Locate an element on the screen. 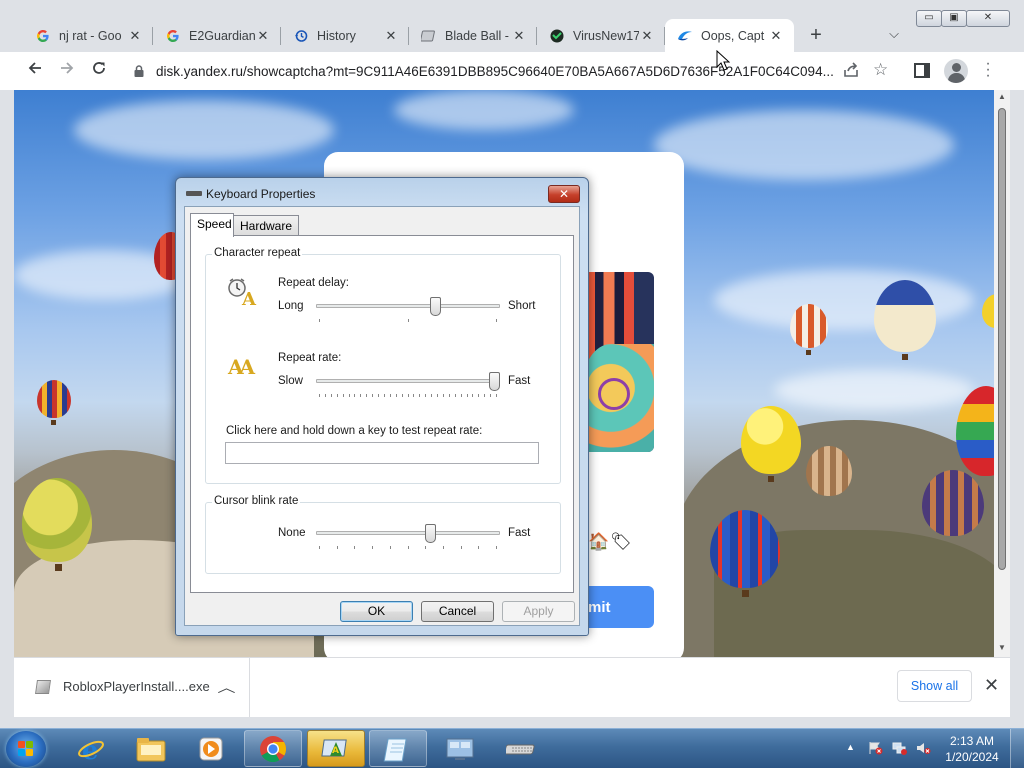 The image size is (1024, 768). control-panel-icon: A is located at coordinates (336, 748).